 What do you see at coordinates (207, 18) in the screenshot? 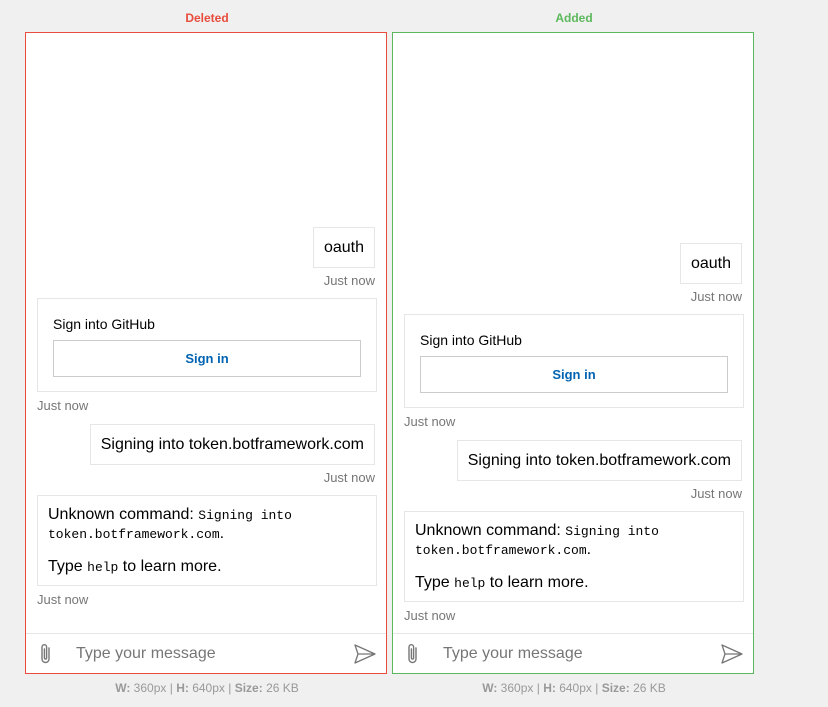
I see `deleted-panel-title: Deleted` at bounding box center [207, 18].